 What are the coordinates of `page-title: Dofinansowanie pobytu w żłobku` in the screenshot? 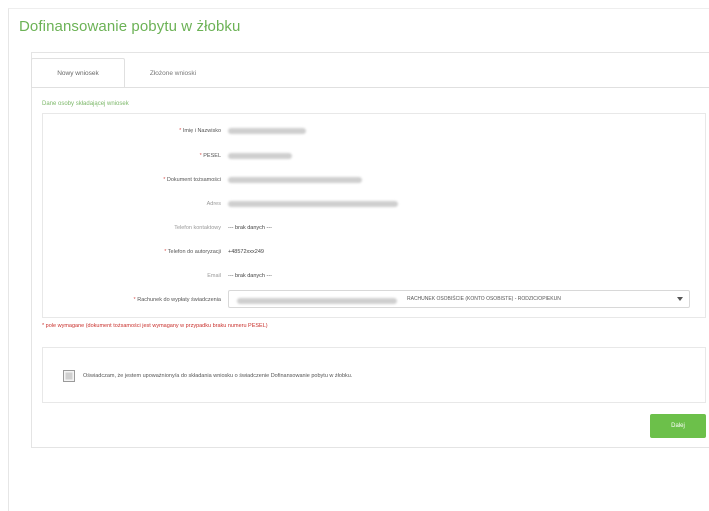 It's located at (130, 26).